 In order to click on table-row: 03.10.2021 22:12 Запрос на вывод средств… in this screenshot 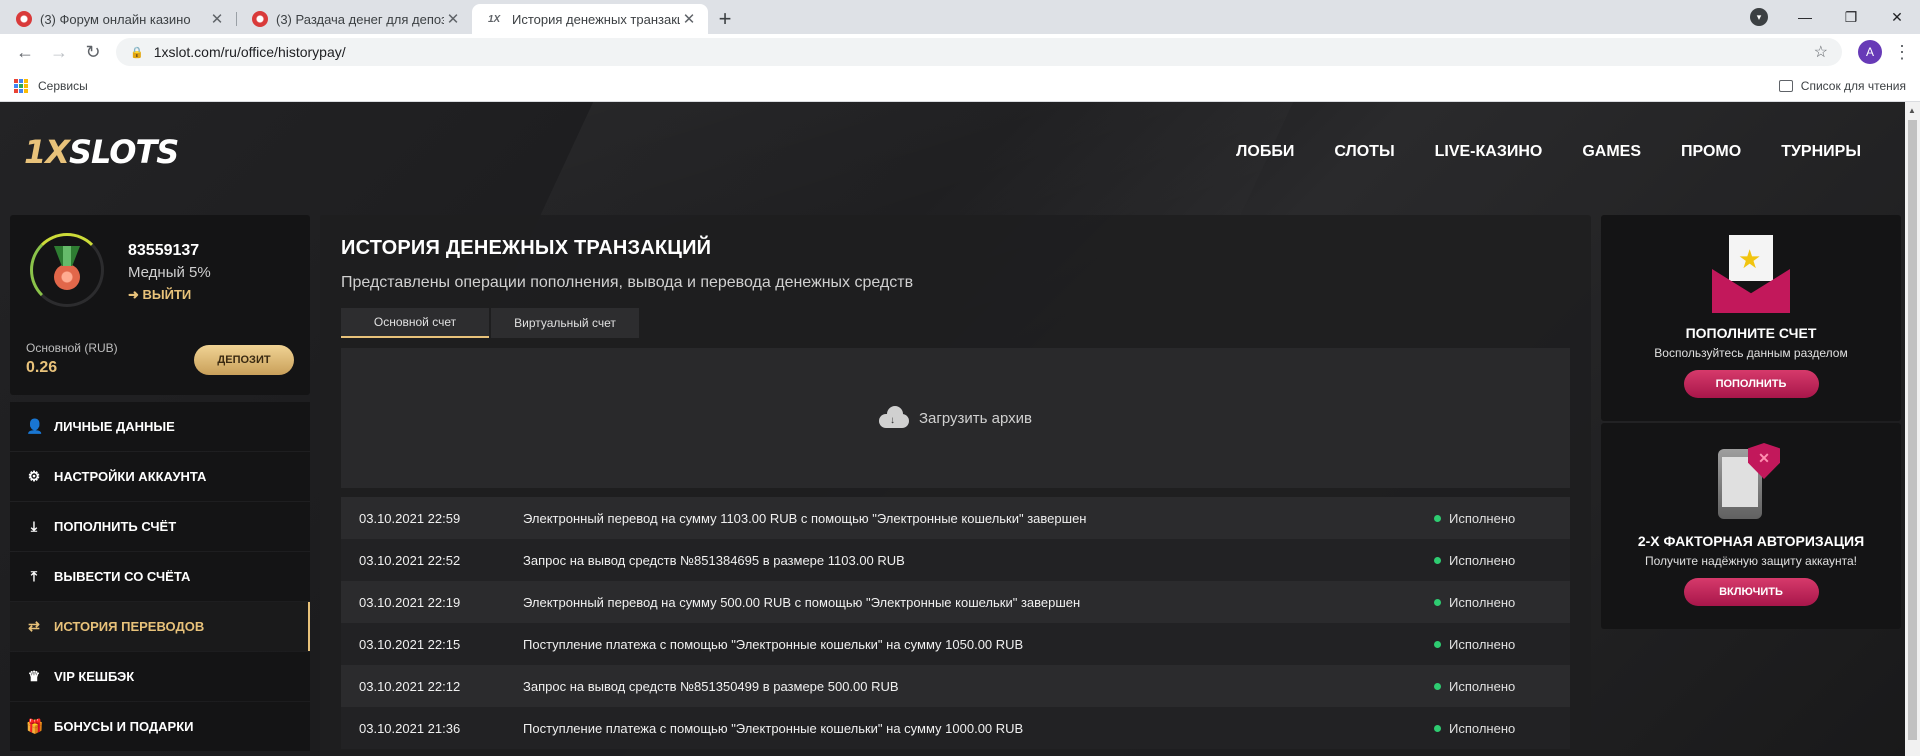, I will do `click(955, 686)`.